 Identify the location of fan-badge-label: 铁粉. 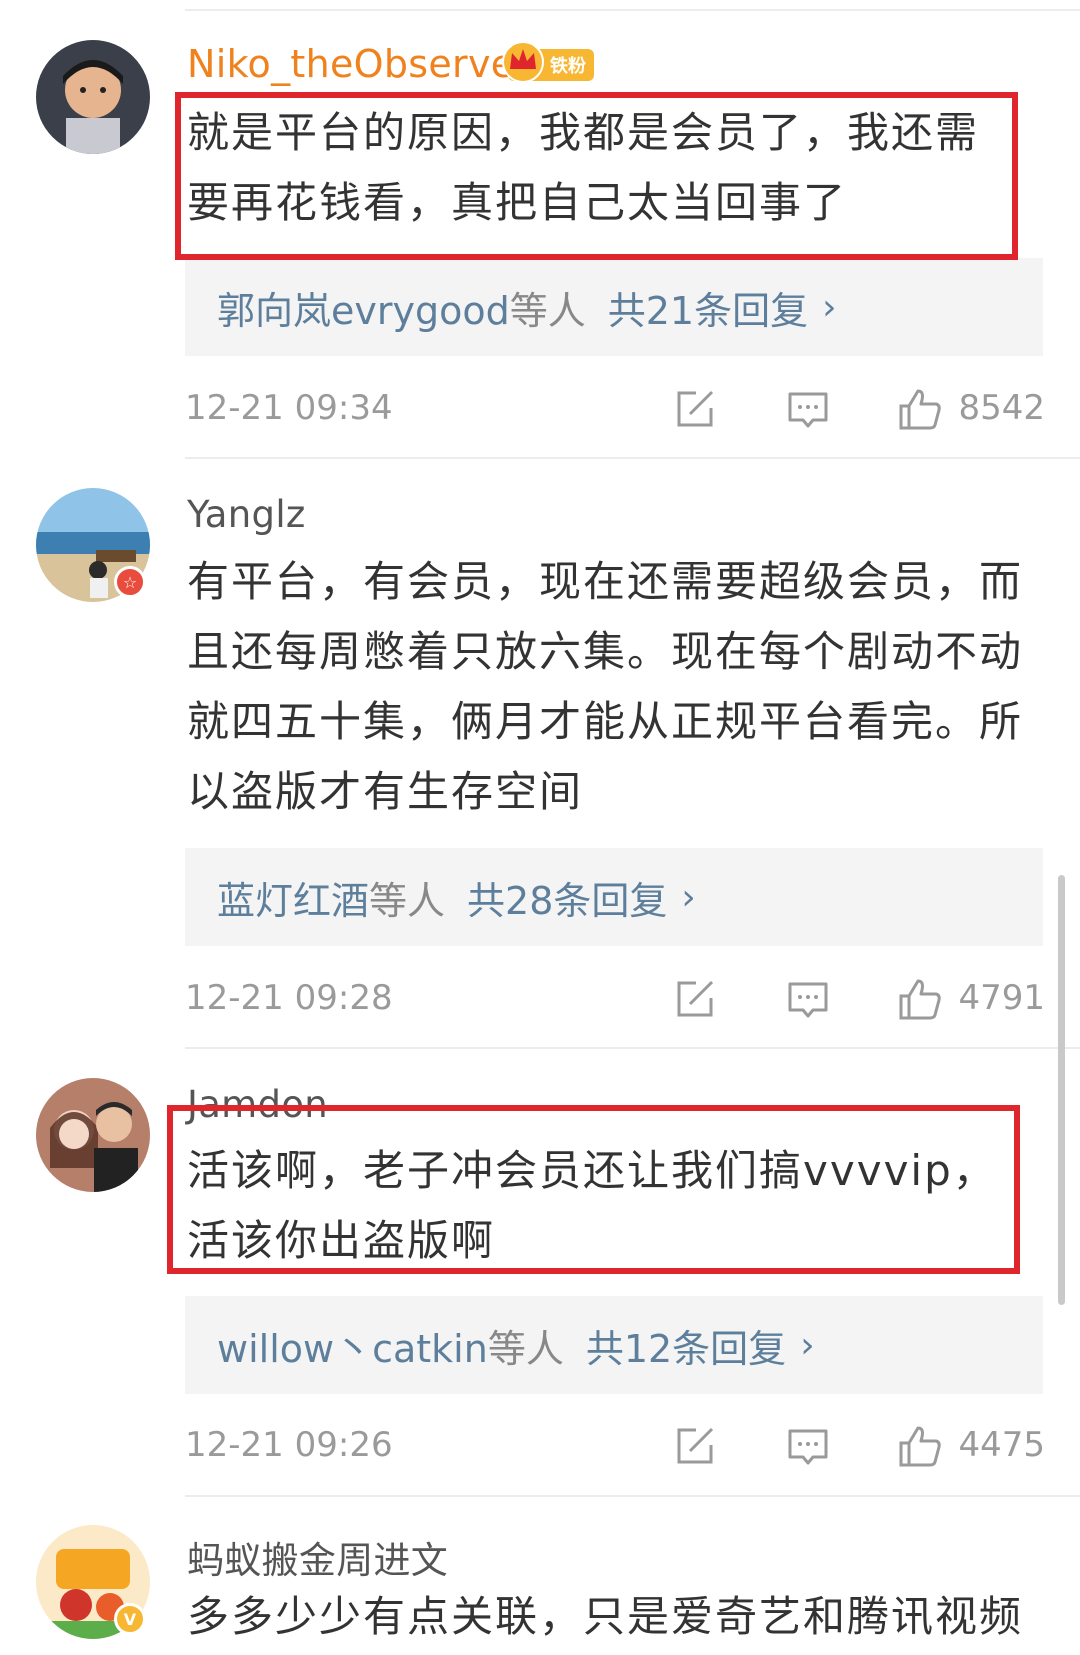
(568, 66).